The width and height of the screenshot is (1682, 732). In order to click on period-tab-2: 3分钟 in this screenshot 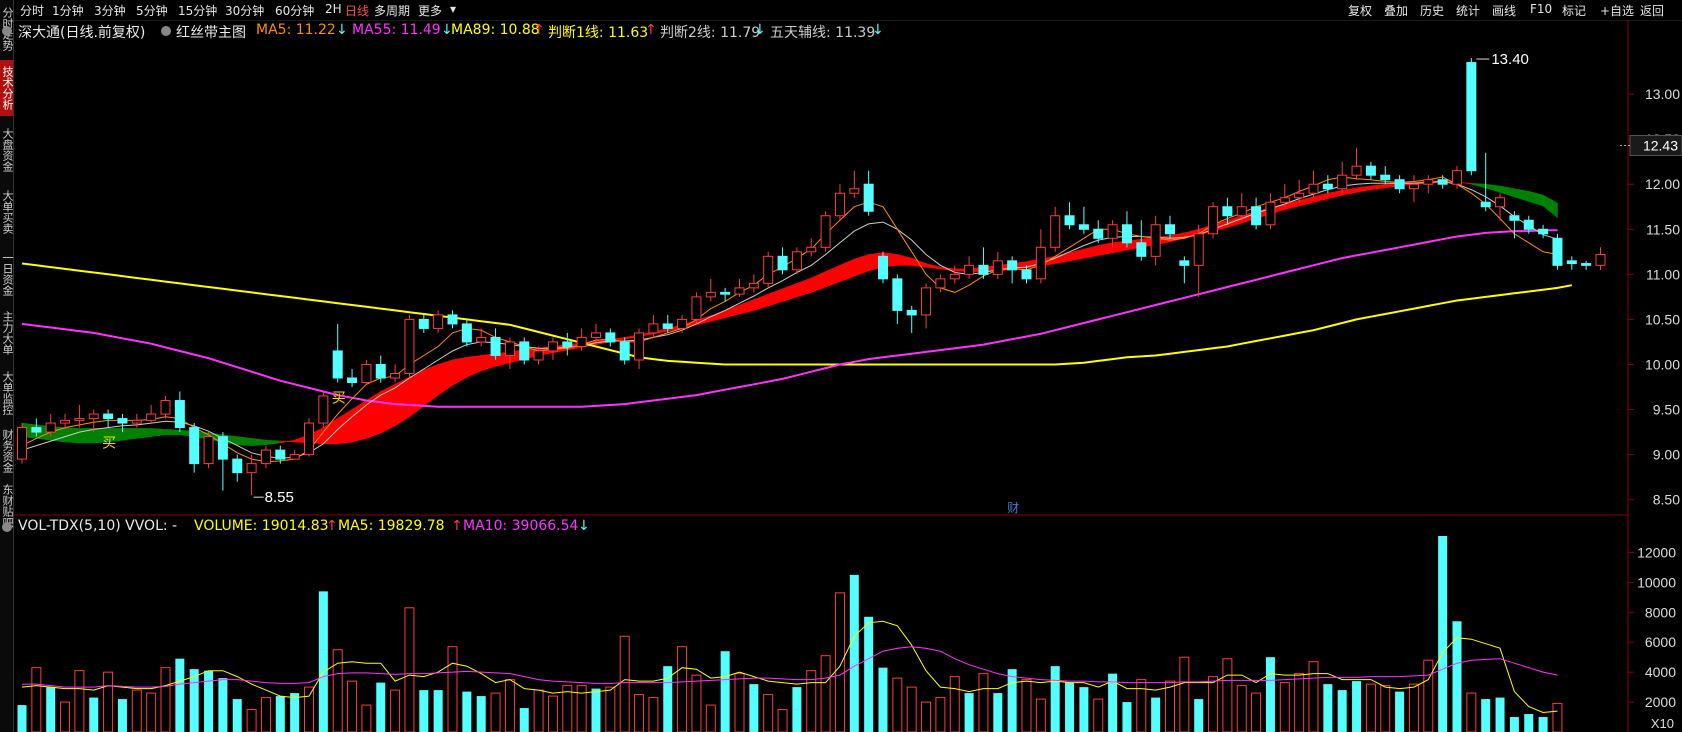, I will do `click(110, 10)`.